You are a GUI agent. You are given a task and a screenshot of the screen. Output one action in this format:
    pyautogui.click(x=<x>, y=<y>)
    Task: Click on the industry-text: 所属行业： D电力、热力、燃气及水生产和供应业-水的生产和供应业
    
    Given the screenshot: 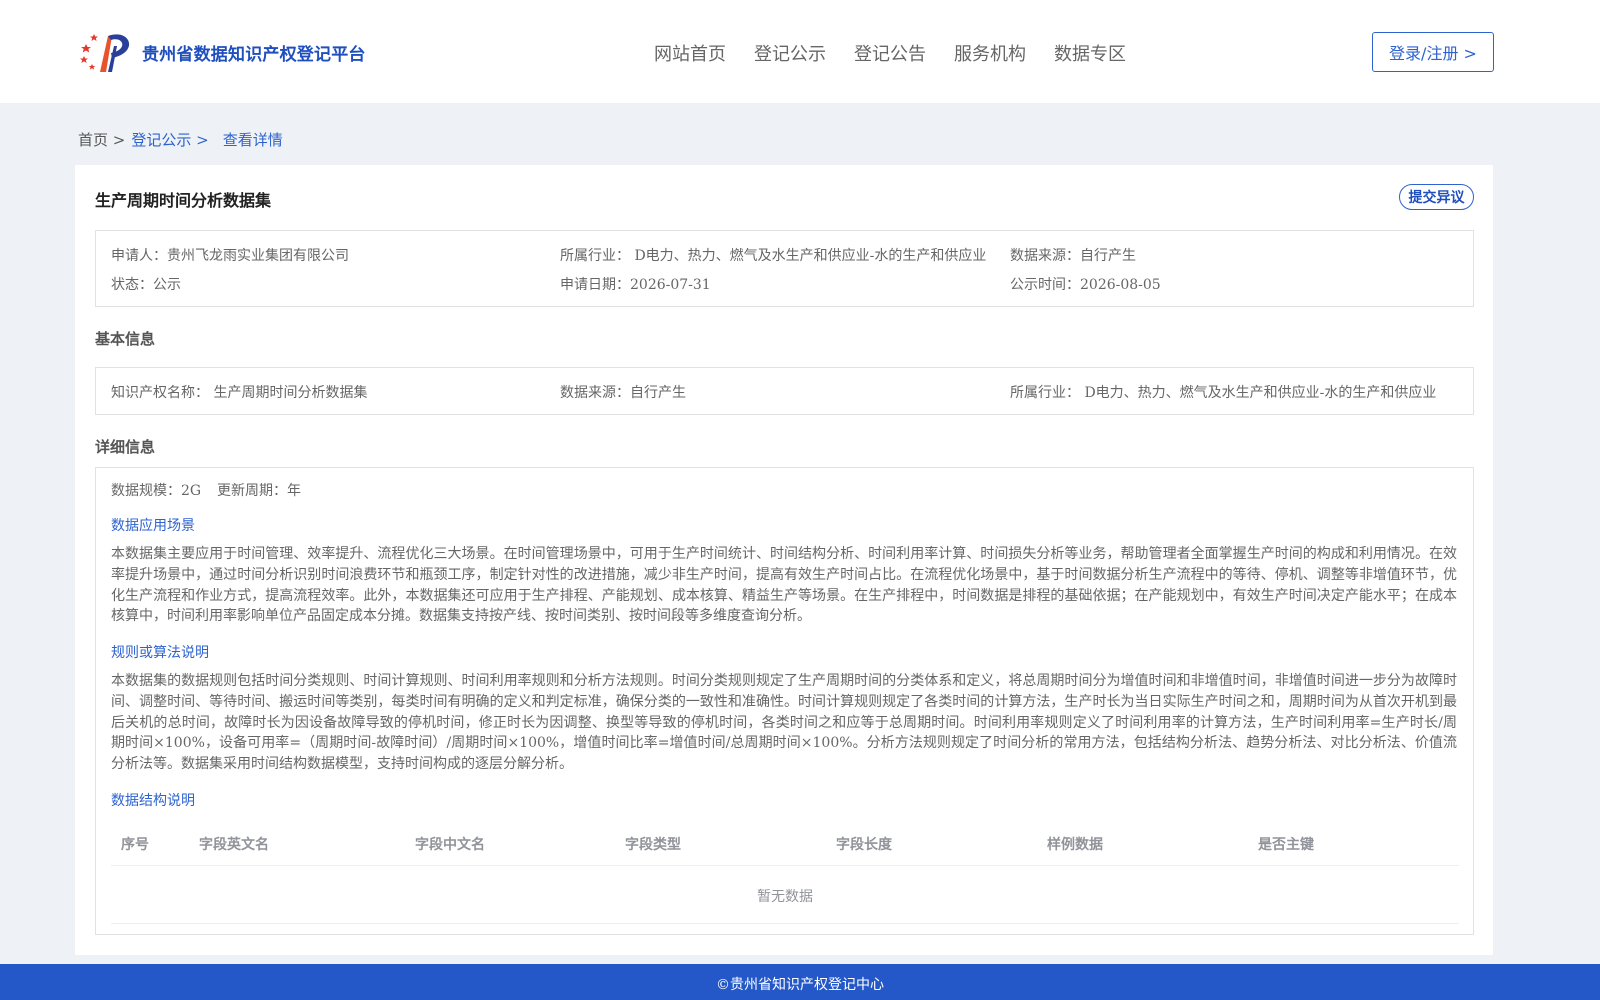 What is the action you would take?
    pyautogui.click(x=773, y=256)
    